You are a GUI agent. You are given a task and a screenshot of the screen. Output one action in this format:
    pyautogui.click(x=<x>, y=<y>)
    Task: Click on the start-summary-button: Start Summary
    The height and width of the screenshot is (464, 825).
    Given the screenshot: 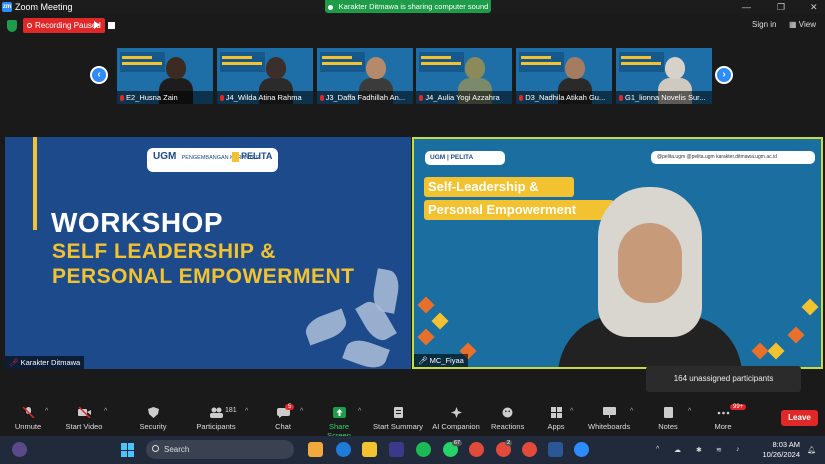 What is the action you would take?
    pyautogui.click(x=398, y=417)
    